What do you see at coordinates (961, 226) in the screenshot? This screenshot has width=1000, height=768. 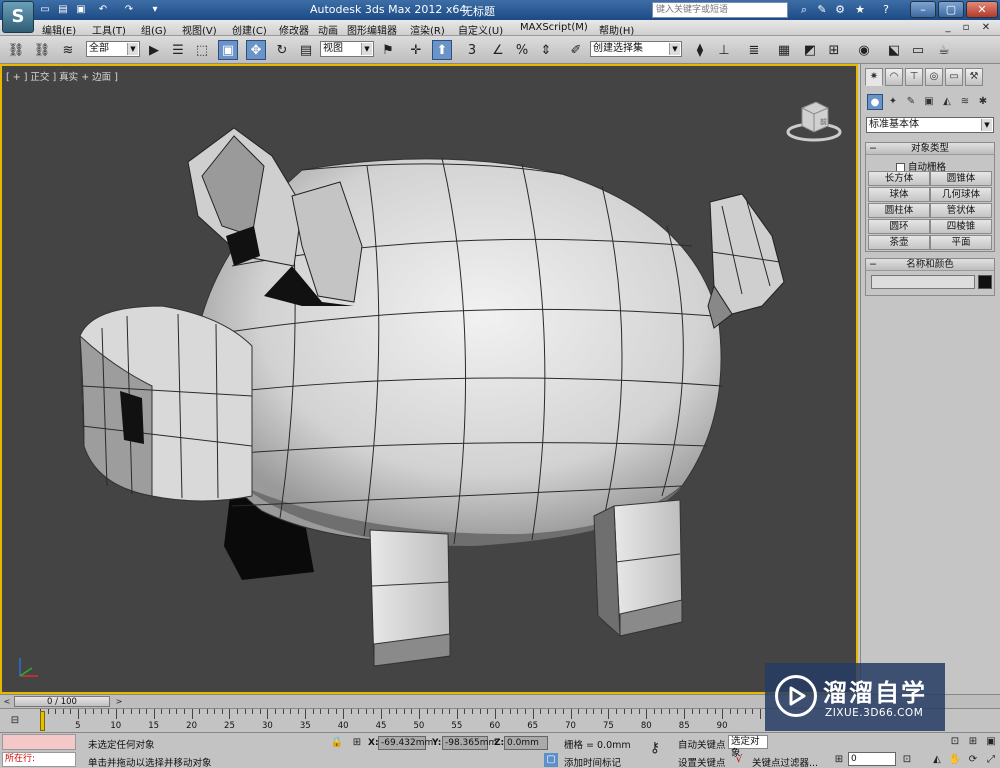 I see `pyramid-button: 四棱锥` at bounding box center [961, 226].